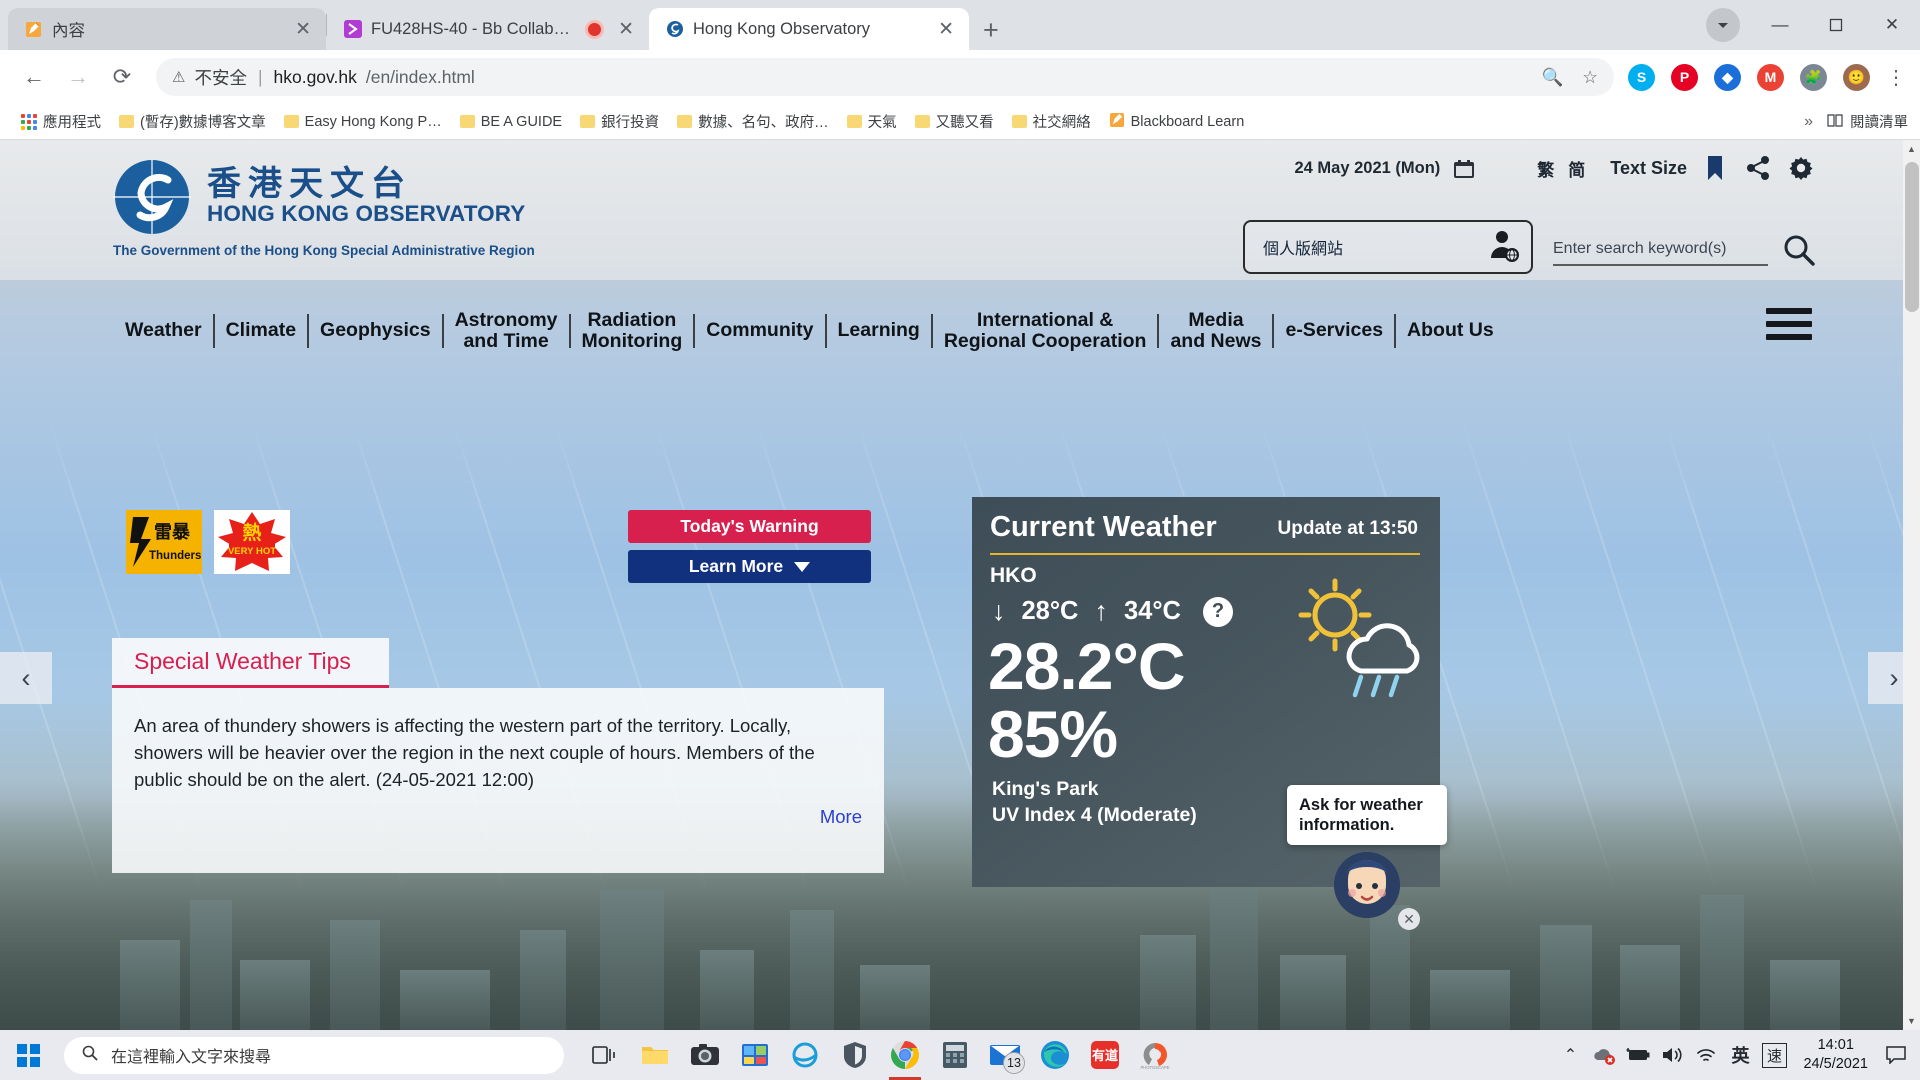 The image size is (1920, 1080). What do you see at coordinates (922, 121) in the screenshot?
I see `folder-icon` at bounding box center [922, 121].